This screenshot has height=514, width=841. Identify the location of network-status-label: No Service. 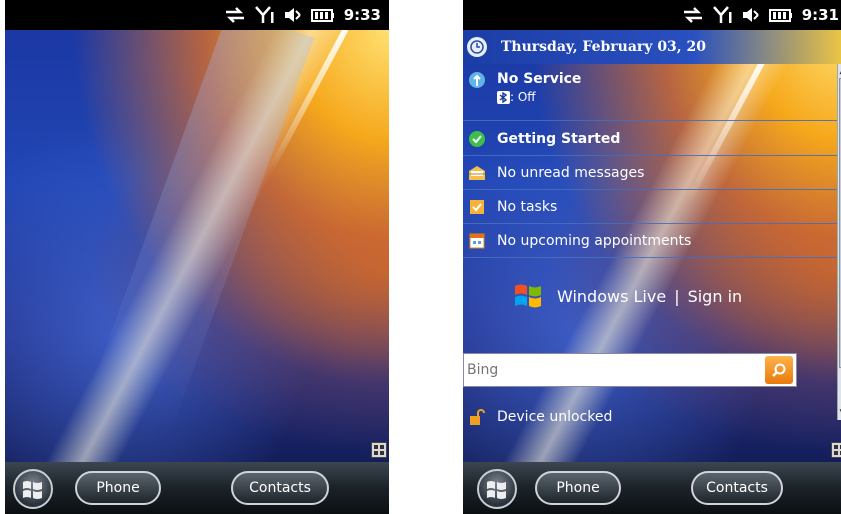
(539, 79).